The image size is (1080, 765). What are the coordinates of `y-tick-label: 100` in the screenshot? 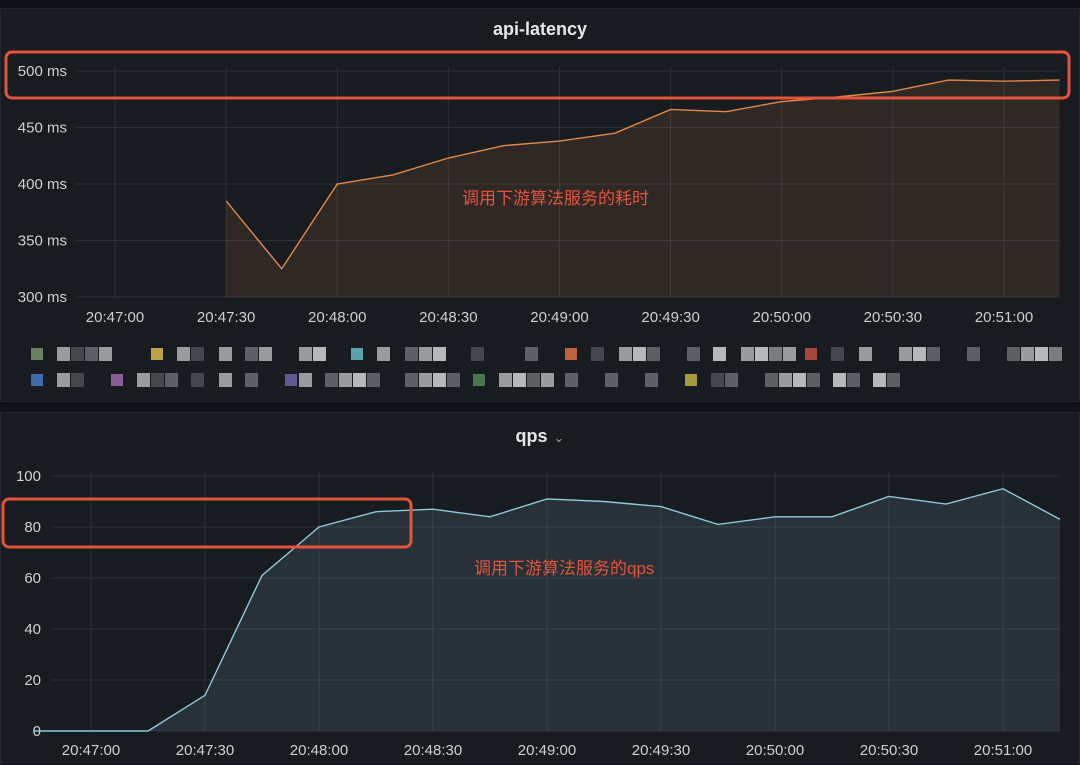 It's located at (28, 476).